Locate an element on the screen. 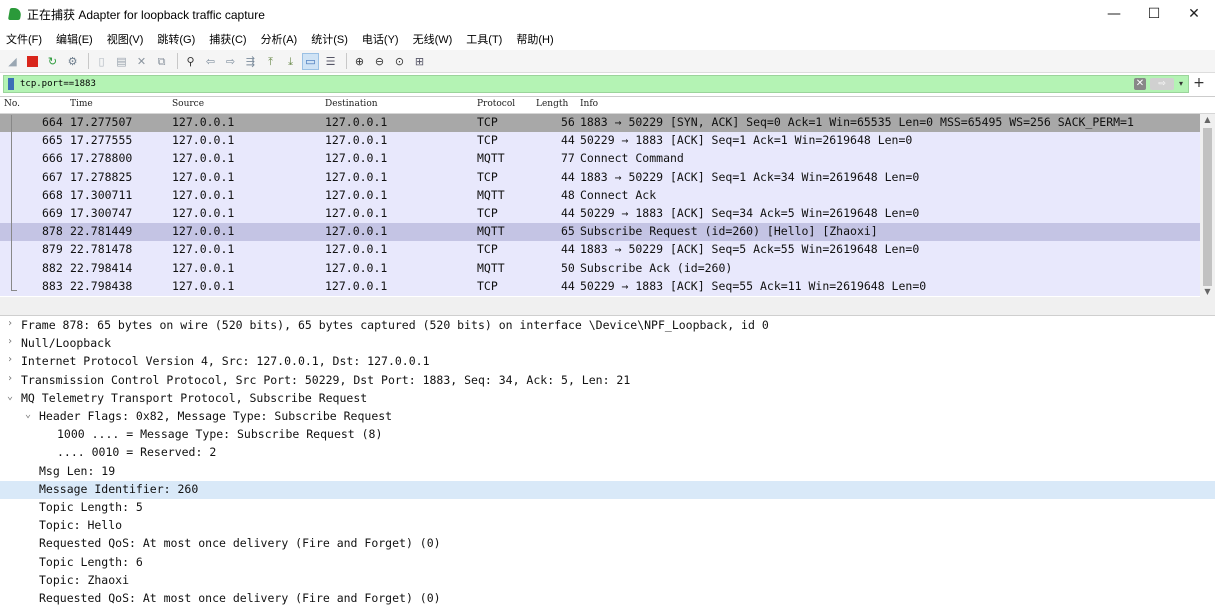 This screenshot has width=1215, height=612. cell-length: 56 is located at coordinates (568, 122).